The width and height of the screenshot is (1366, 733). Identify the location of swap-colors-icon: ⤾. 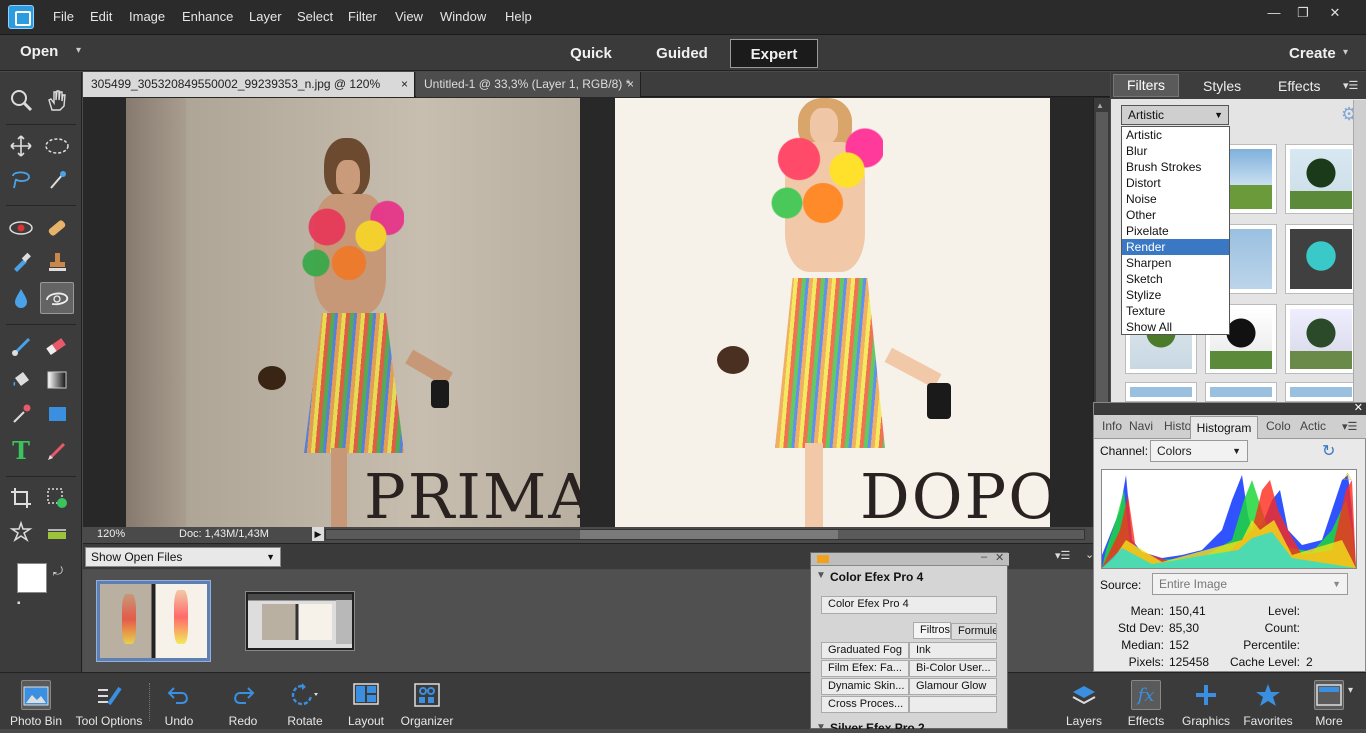
(58, 571).